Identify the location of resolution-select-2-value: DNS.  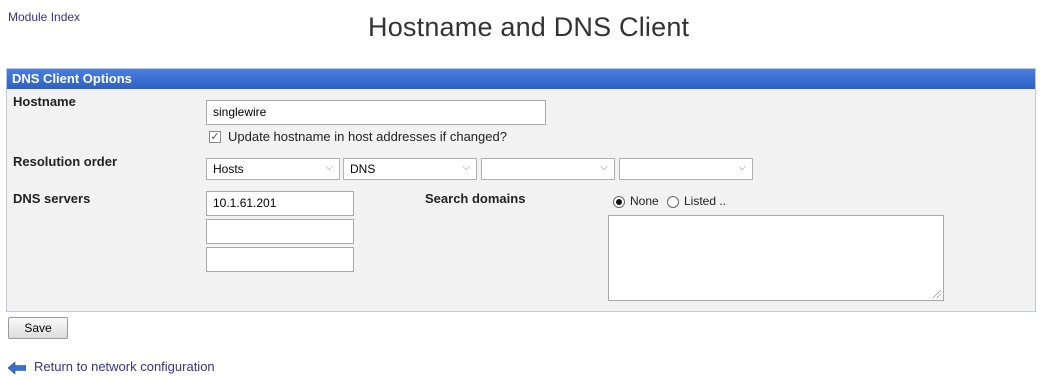
(363, 169).